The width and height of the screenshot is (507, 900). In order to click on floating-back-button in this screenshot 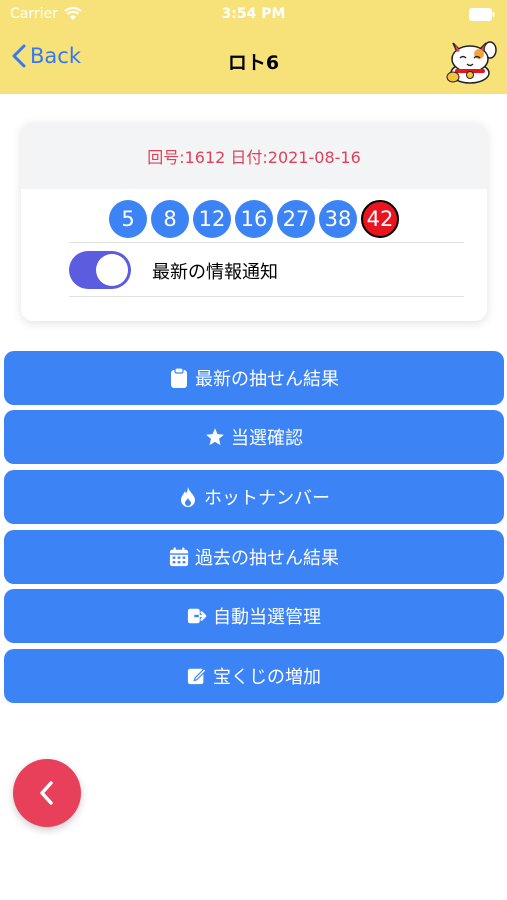, I will do `click(47, 793)`.